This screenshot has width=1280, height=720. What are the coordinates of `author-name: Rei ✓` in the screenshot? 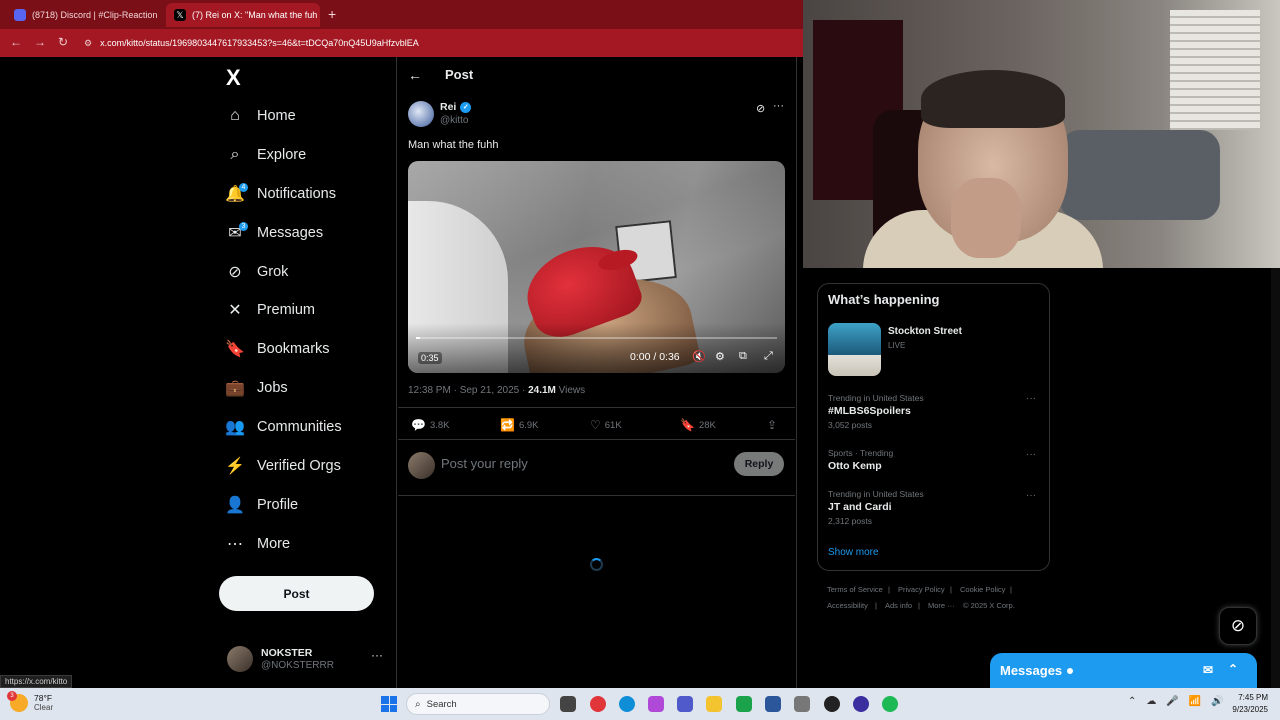 It's located at (456, 107).